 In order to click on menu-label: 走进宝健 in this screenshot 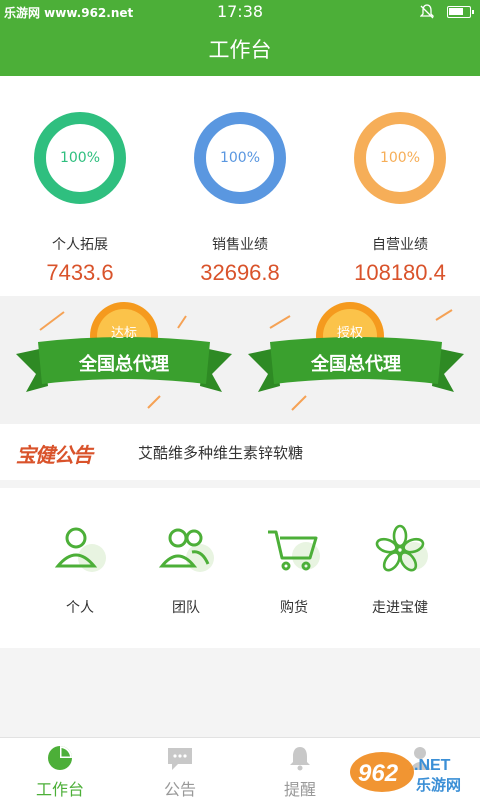, I will do `click(400, 608)`.